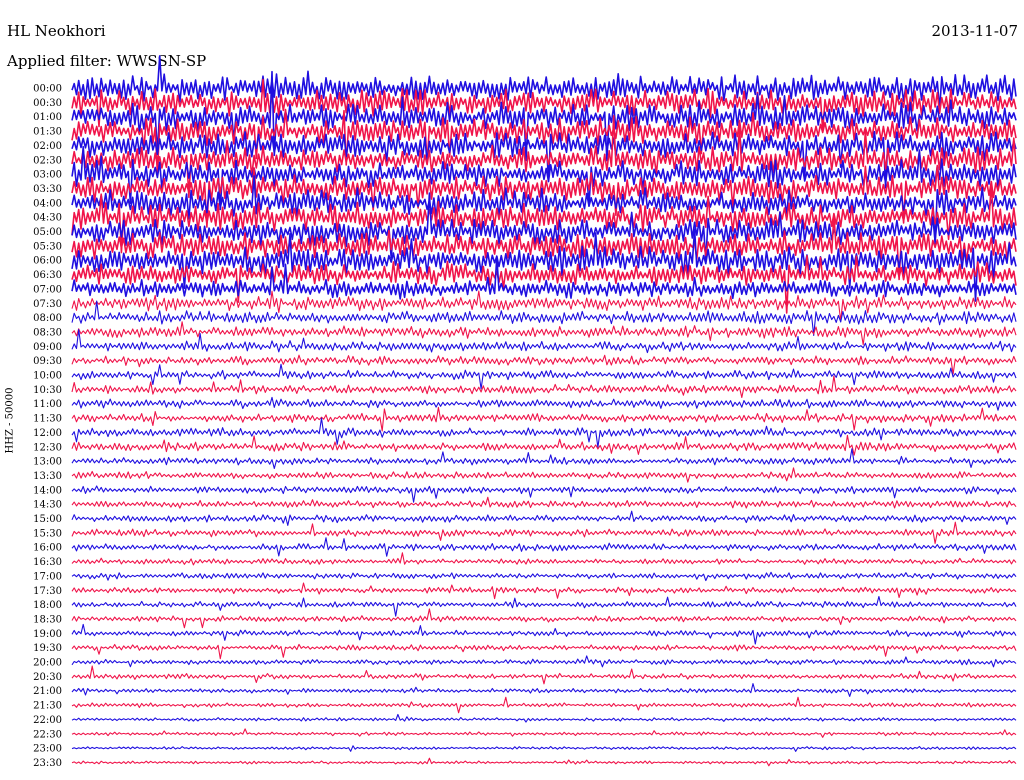 Image resolution: width=1024 pixels, height=780 pixels. Describe the element at coordinates (47, 203) in the screenshot. I see `time-label: 04:00` at that location.